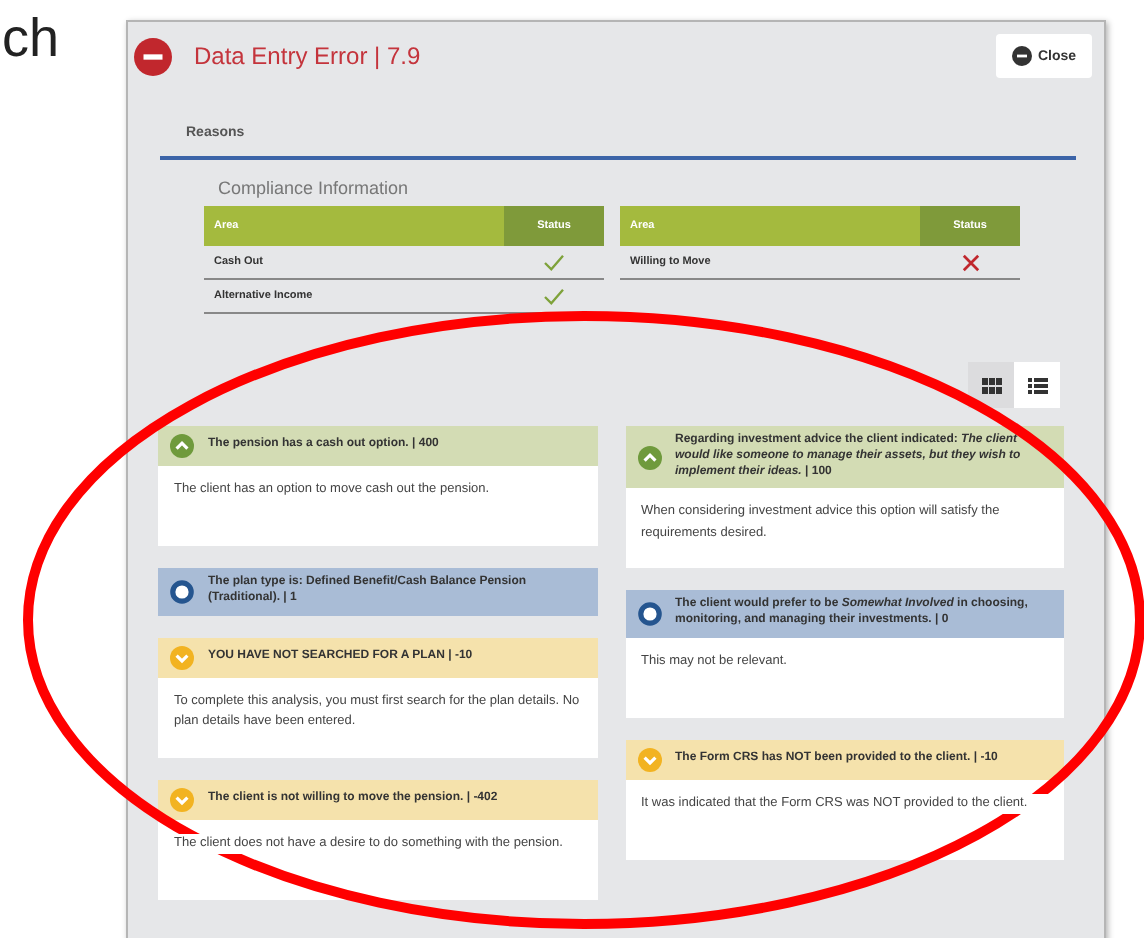 This screenshot has height=938, width=1144. I want to click on grid-icon, so click(991, 385).